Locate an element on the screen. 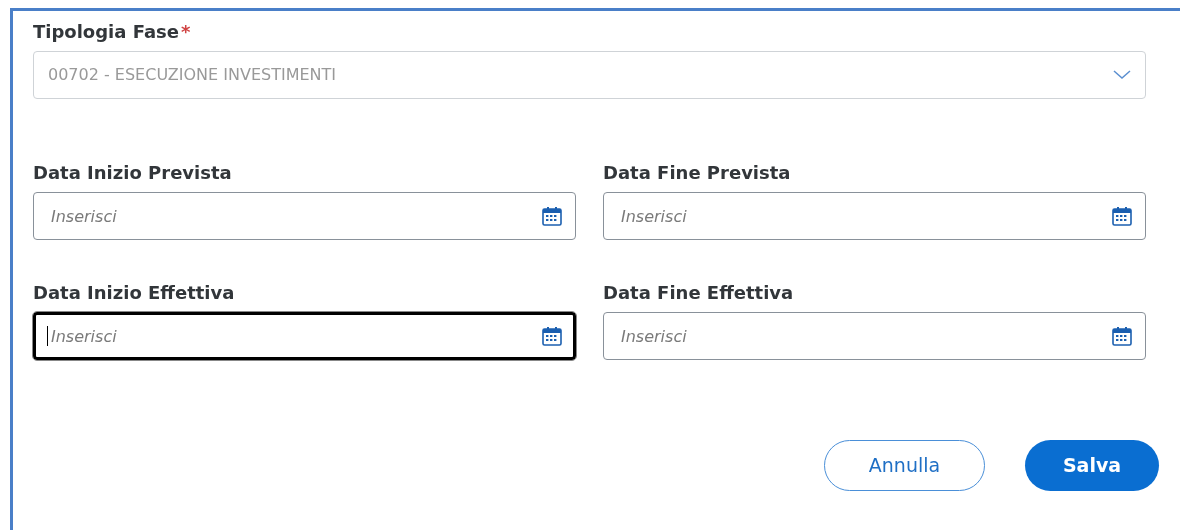 Image resolution: width=1180 pixels, height=530 pixels. save-button: Salva is located at coordinates (1092, 465).